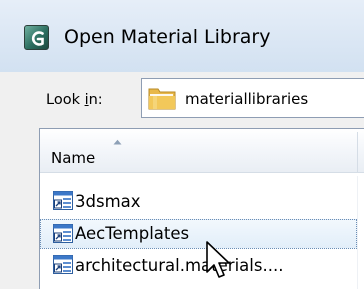  What do you see at coordinates (357, 232) in the screenshot?
I see `column-gridline` at bounding box center [357, 232].